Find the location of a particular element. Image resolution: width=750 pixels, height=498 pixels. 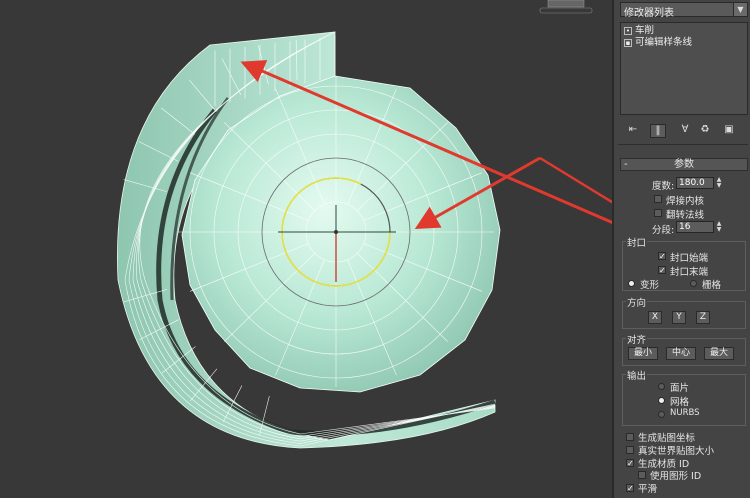

cap-start-checkbox: ✓ is located at coordinates (662, 256).